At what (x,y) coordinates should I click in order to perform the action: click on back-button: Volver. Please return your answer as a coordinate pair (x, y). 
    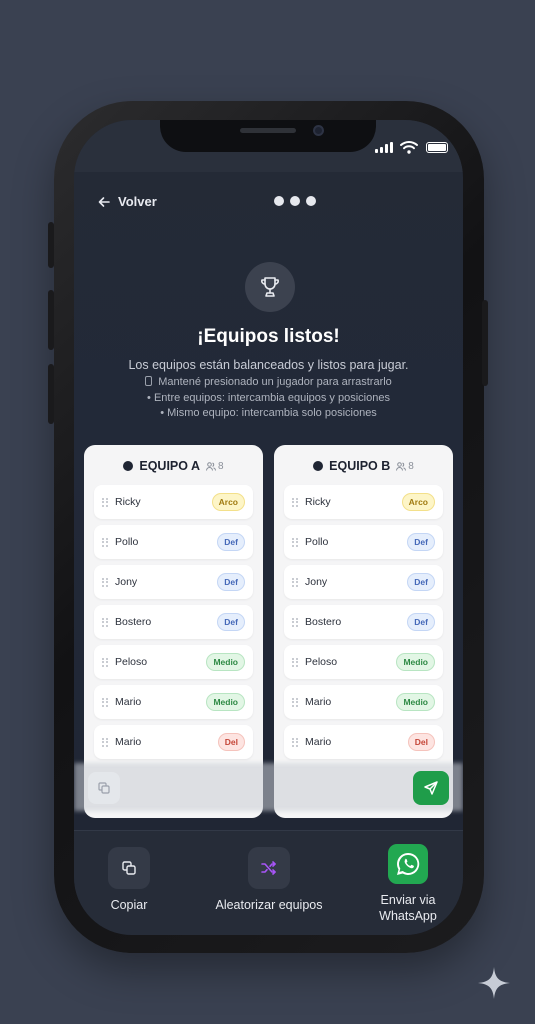
    Looking at the image, I should click on (127, 201).